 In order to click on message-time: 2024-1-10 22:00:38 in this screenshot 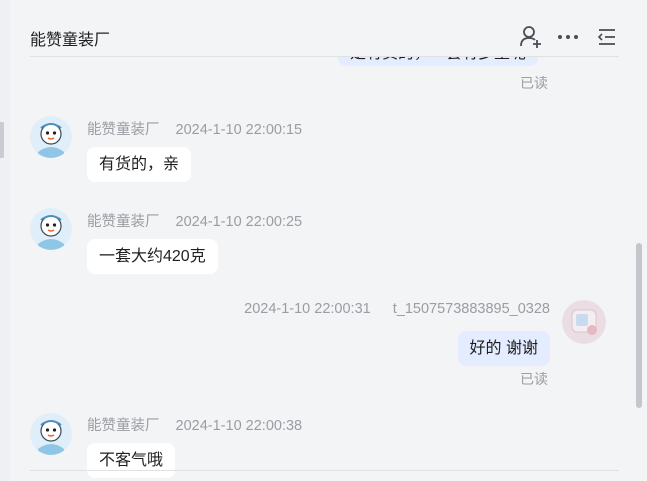, I will do `click(239, 426)`.